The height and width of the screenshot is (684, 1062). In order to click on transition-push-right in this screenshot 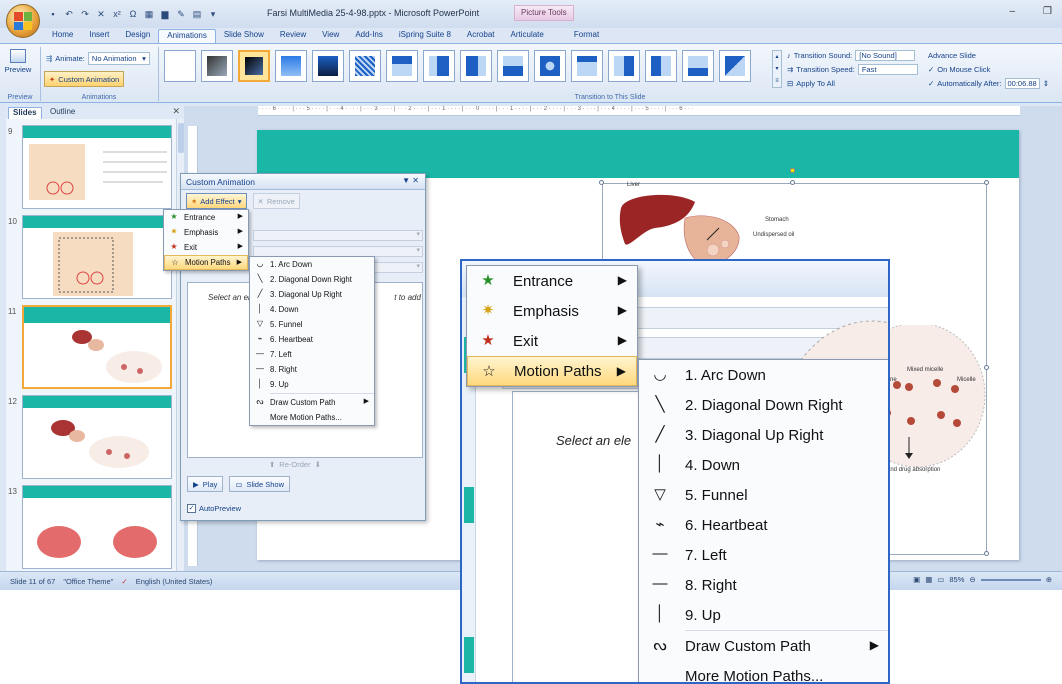, I will do `click(661, 66)`.